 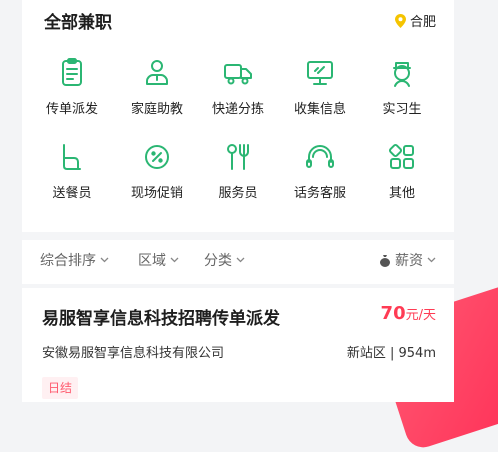 I want to click on category-tutor: 家庭助教, so click(x=157, y=89).